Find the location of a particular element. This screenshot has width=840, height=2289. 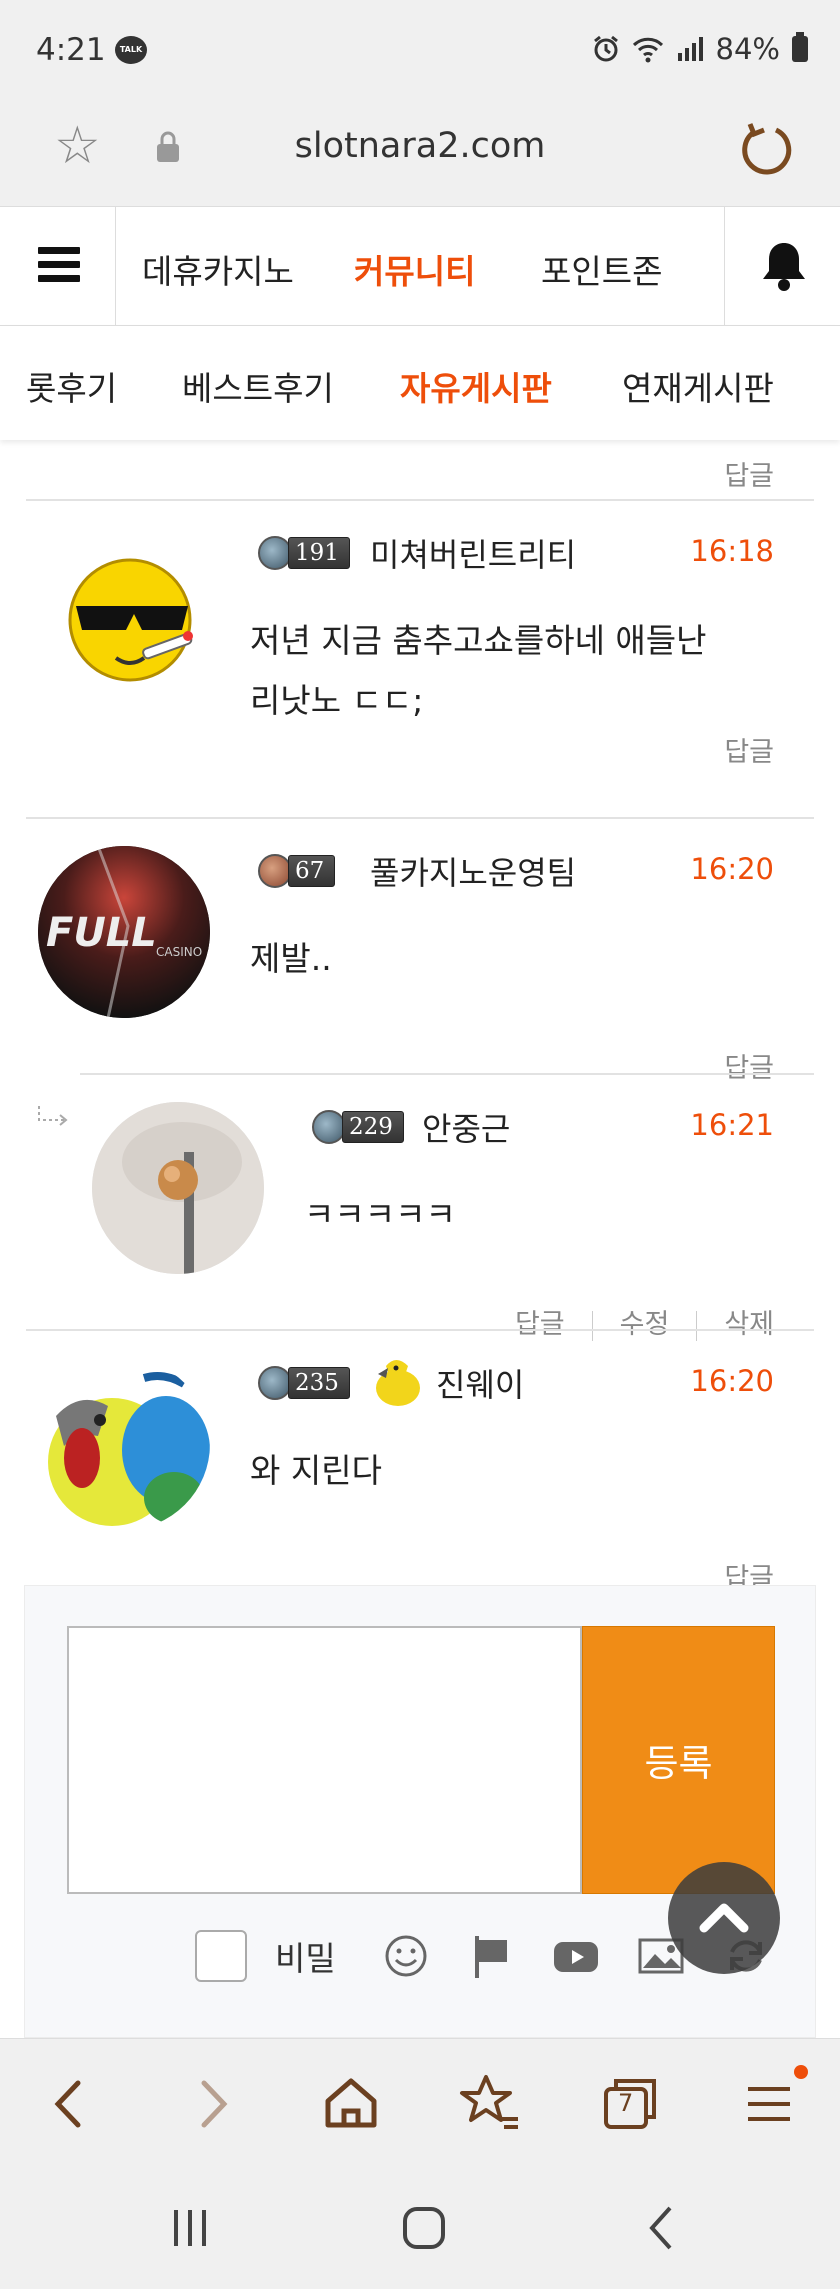

tab-reviews: 롯후기 is located at coordinates (71, 386).